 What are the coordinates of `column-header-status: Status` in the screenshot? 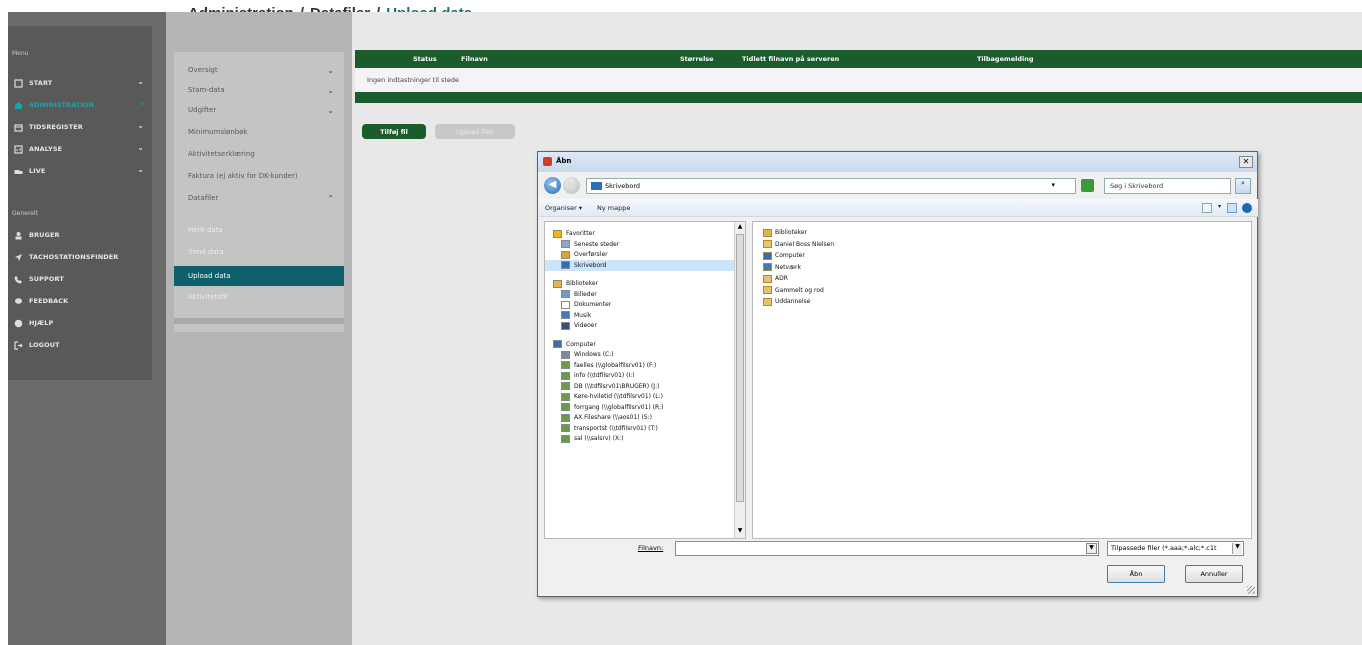 It's located at (425, 59).